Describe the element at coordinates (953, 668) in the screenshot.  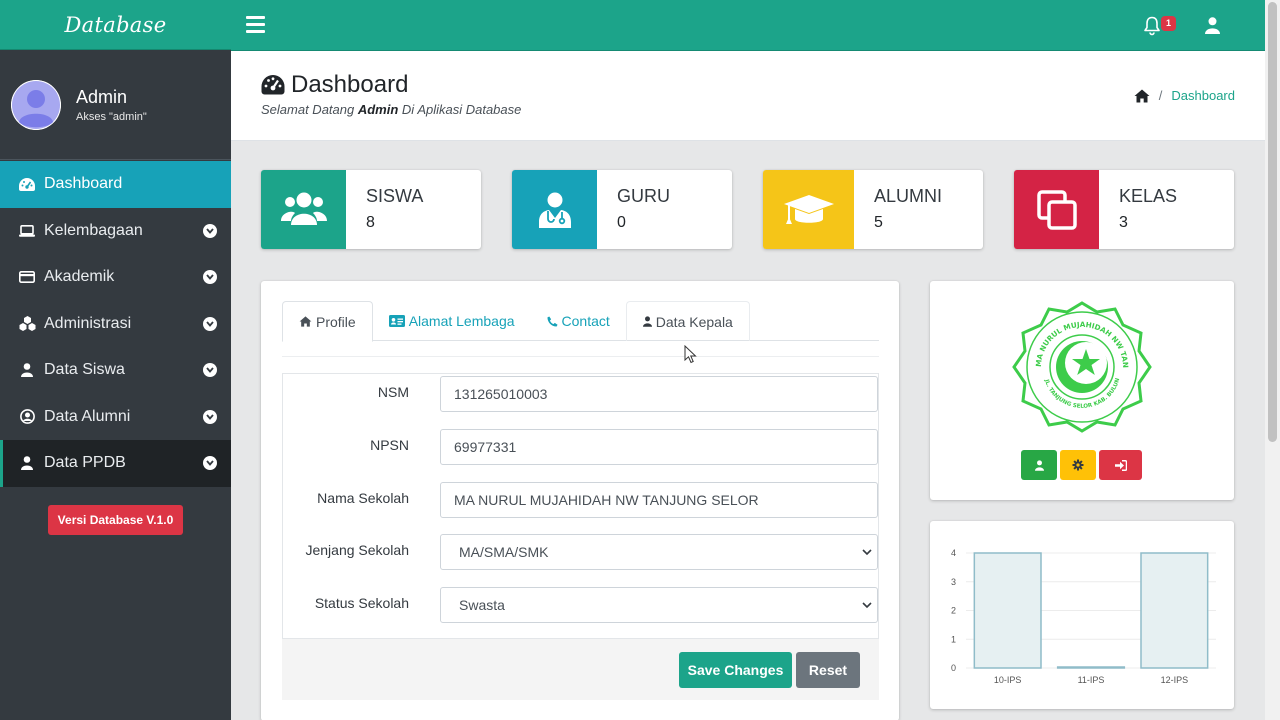
I see `y-tick-label: 0` at that location.